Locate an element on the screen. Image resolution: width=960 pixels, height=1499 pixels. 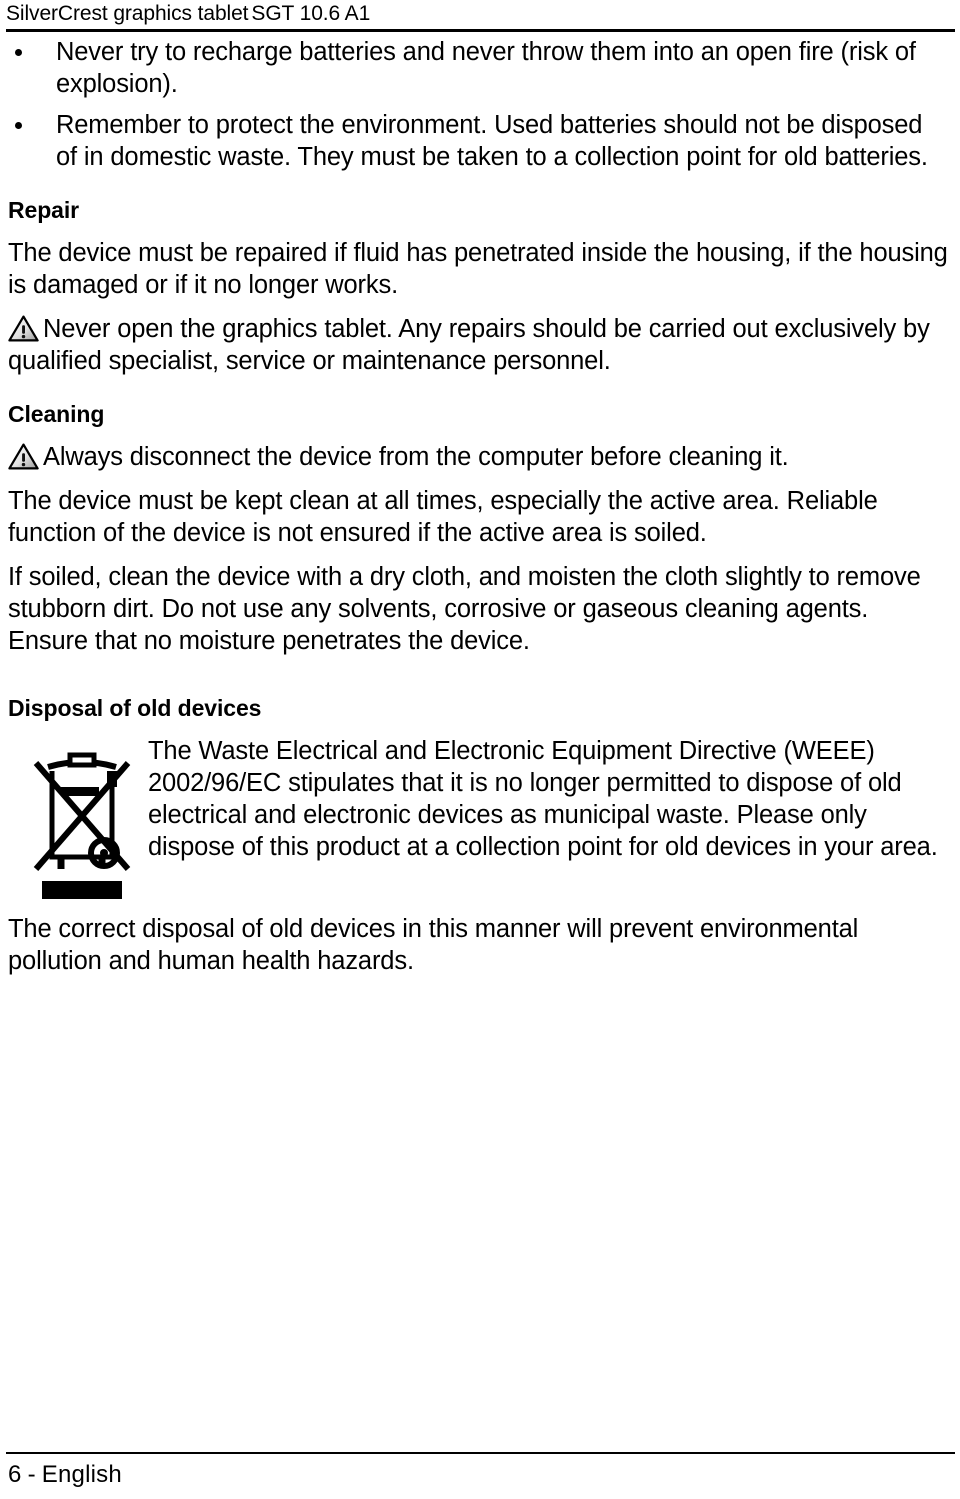
page-footer: 6- English is located at coordinates (65, 1475).